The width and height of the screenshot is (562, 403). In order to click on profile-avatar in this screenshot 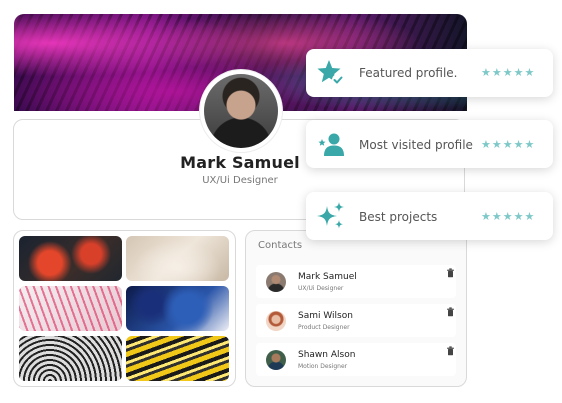, I will do `click(241, 111)`.